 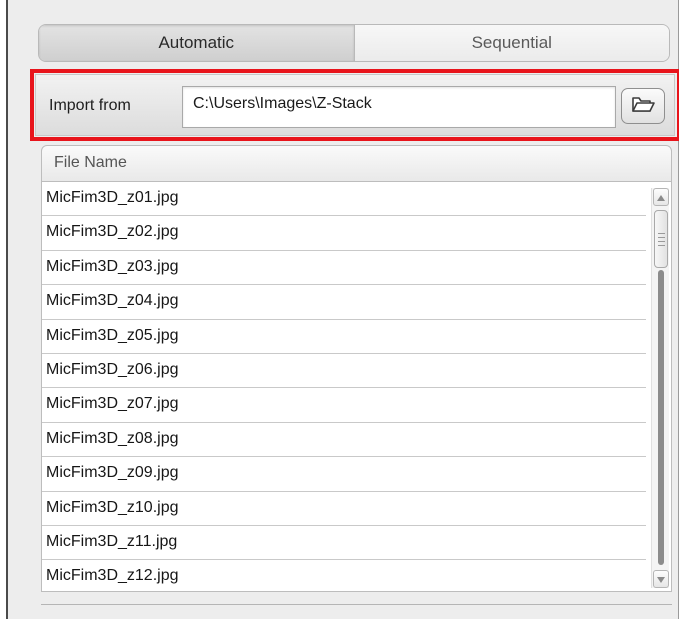 I want to click on scroll-thumb, so click(x=661, y=239).